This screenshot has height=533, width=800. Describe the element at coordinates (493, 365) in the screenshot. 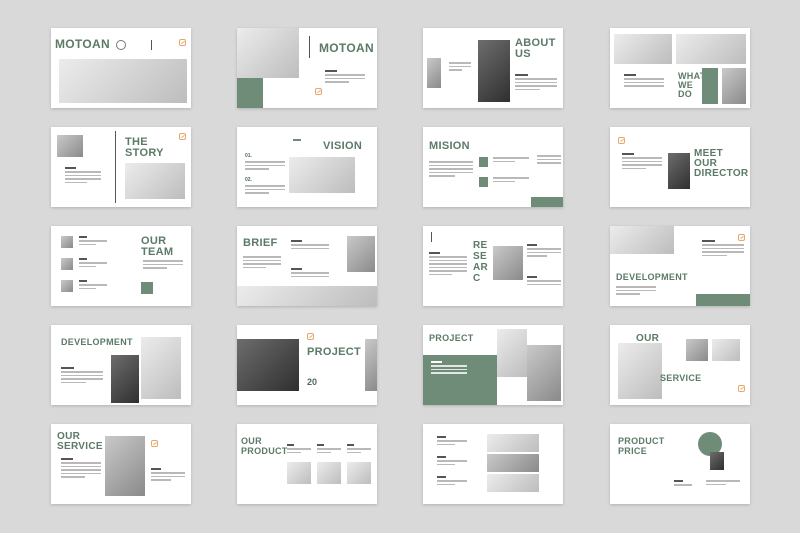

I see `slide-15: PROJECT` at that location.